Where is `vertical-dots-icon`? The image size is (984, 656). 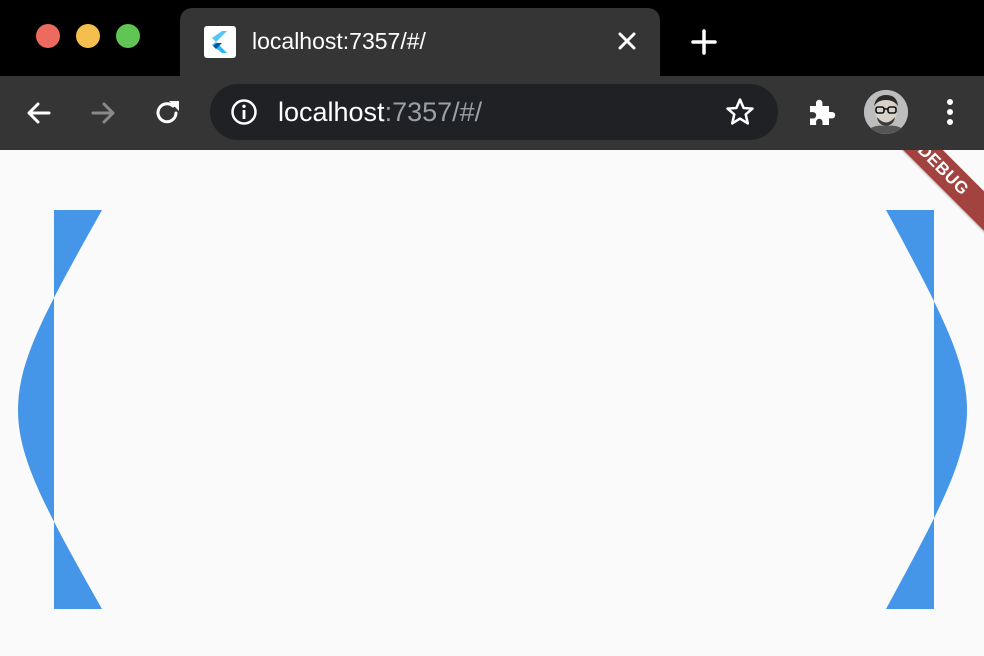
vertical-dots-icon is located at coordinates (950, 112).